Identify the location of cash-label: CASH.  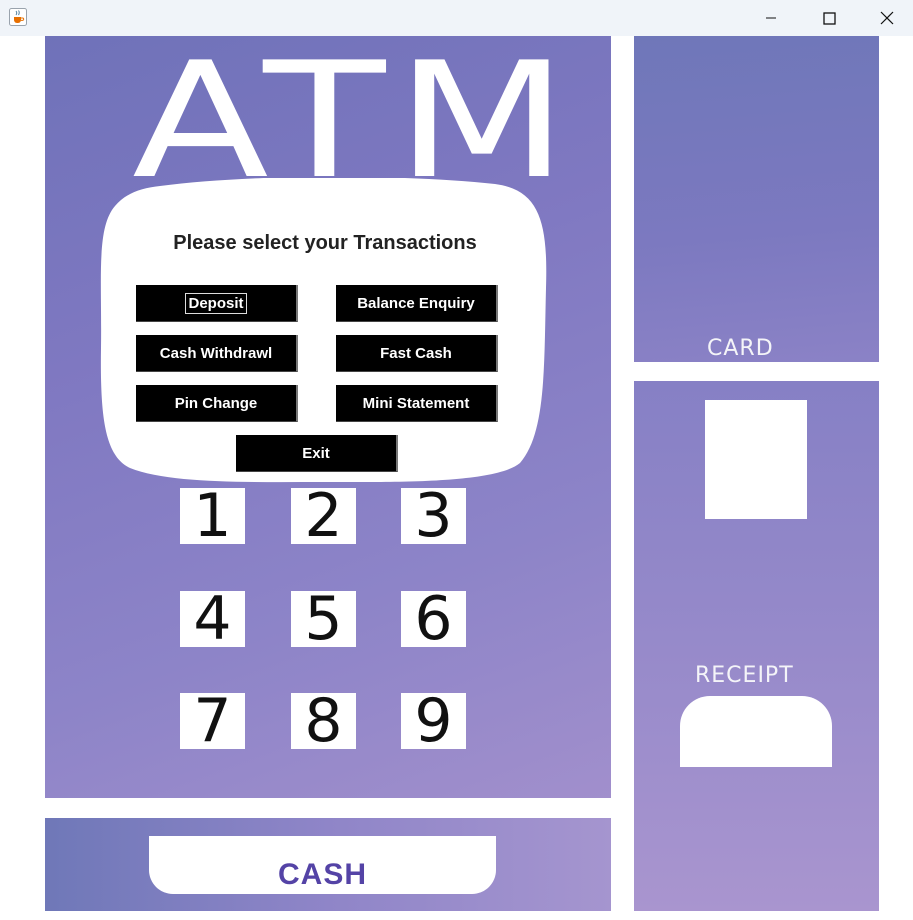
(322, 874).